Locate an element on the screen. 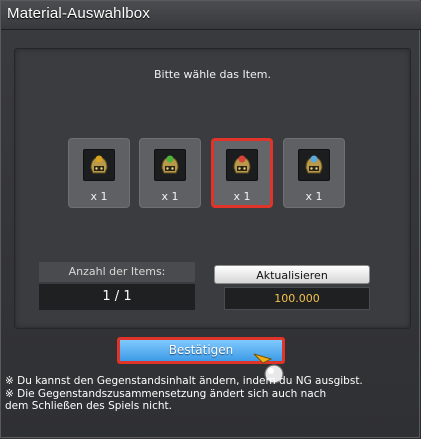 Image resolution: width=421 pixels, height=439 pixels. item-count-value: 1 / 1 is located at coordinates (117, 297).